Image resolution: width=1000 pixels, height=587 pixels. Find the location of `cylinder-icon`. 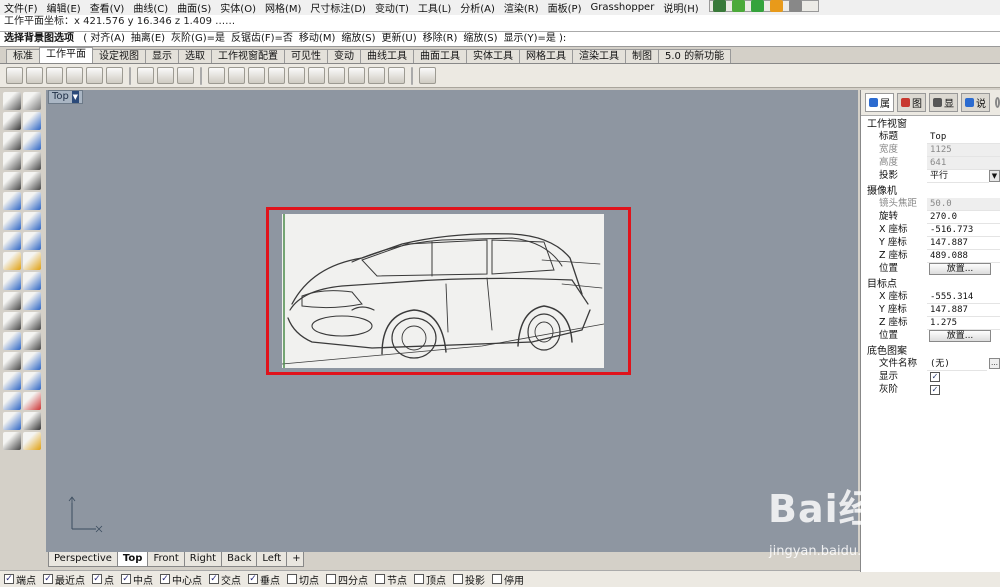

cylinder-icon is located at coordinates (32, 241).